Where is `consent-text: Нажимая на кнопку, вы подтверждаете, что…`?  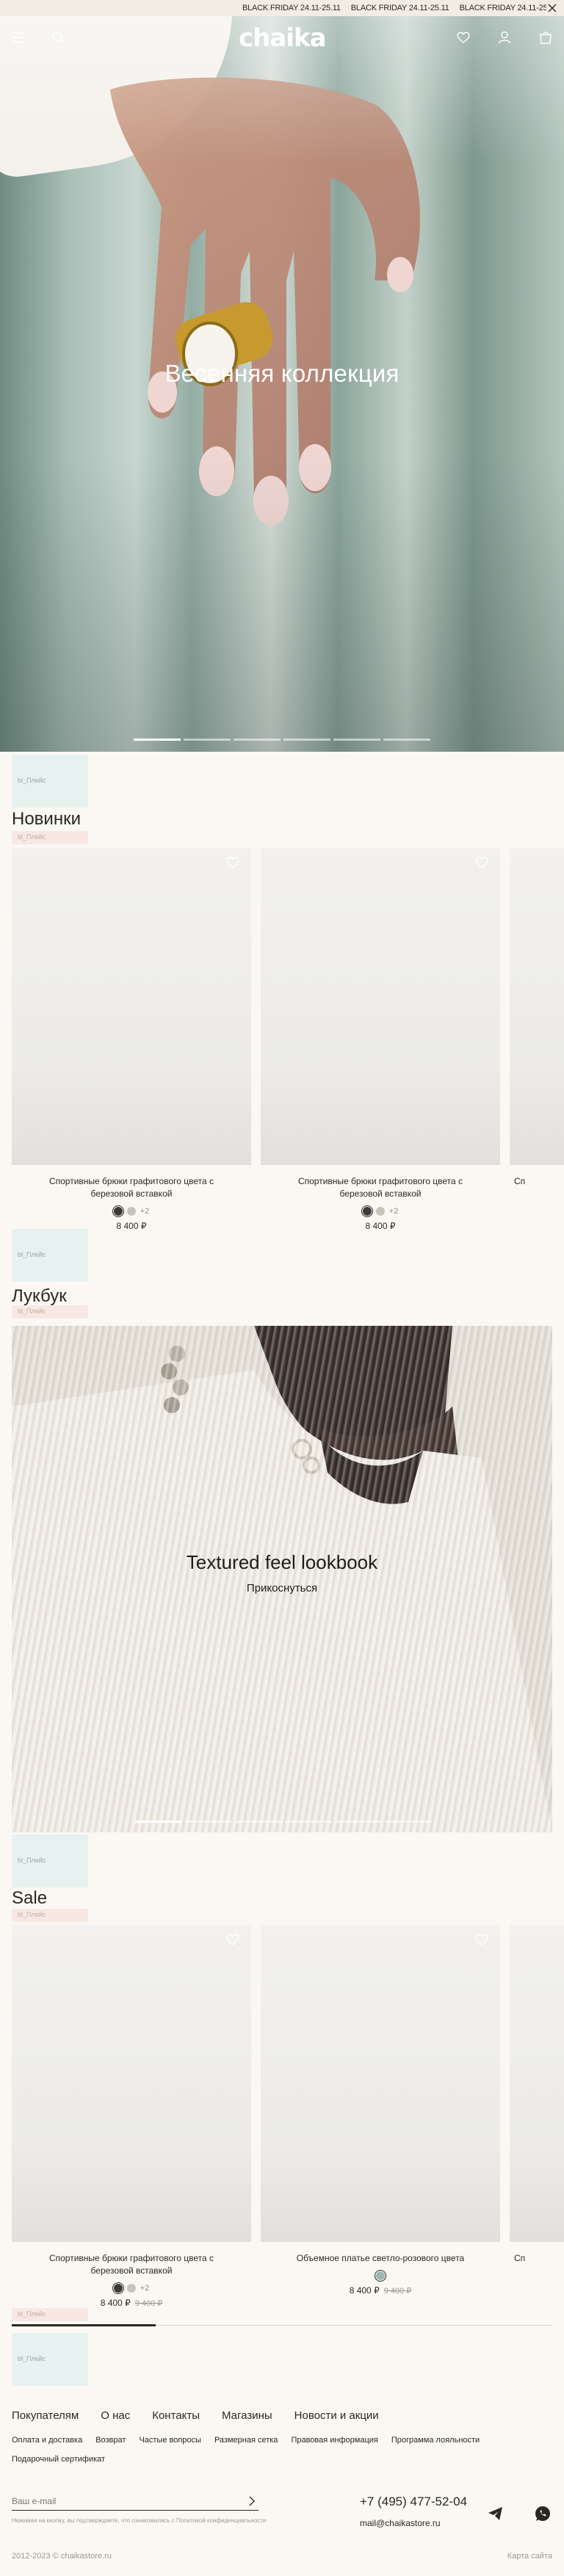
consent-text: Нажимая на кнопку, вы подтверждаете, что… is located at coordinates (139, 2521).